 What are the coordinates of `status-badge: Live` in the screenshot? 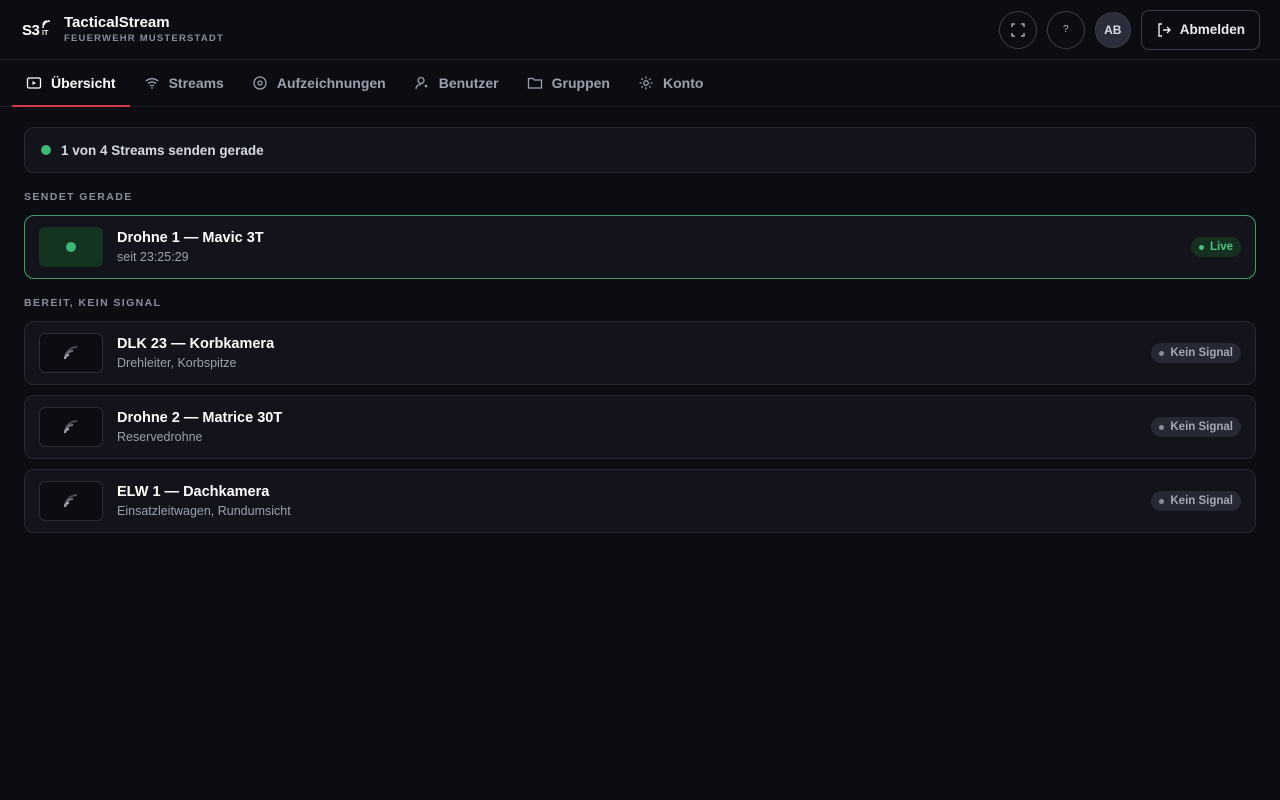 It's located at (1215, 247).